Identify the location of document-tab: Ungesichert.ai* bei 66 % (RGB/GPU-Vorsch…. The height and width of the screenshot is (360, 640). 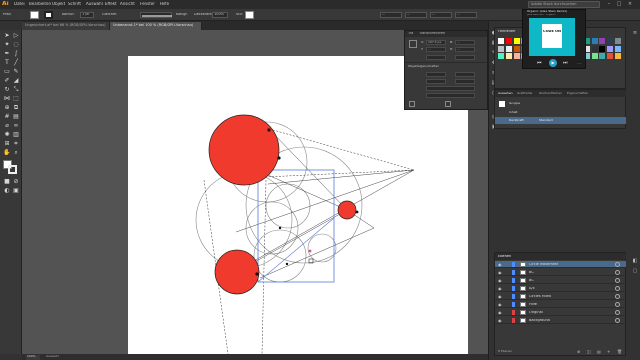
(66, 26).